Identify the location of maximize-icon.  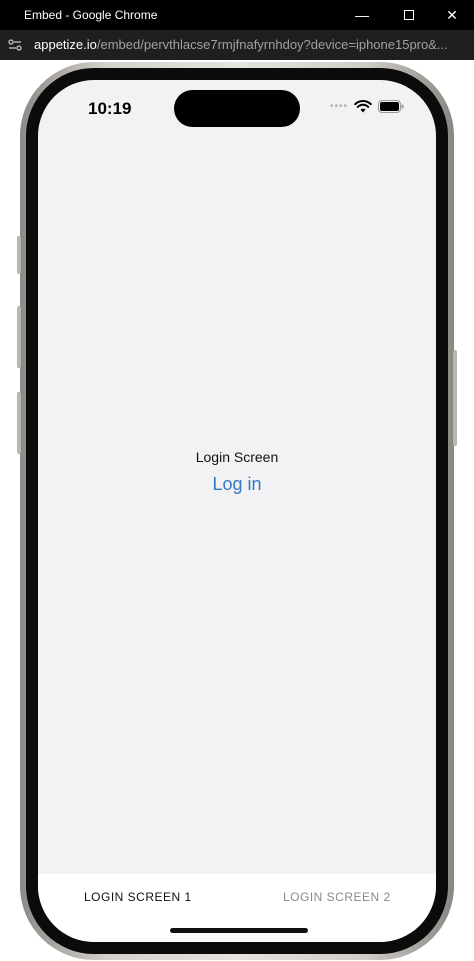
(409, 15).